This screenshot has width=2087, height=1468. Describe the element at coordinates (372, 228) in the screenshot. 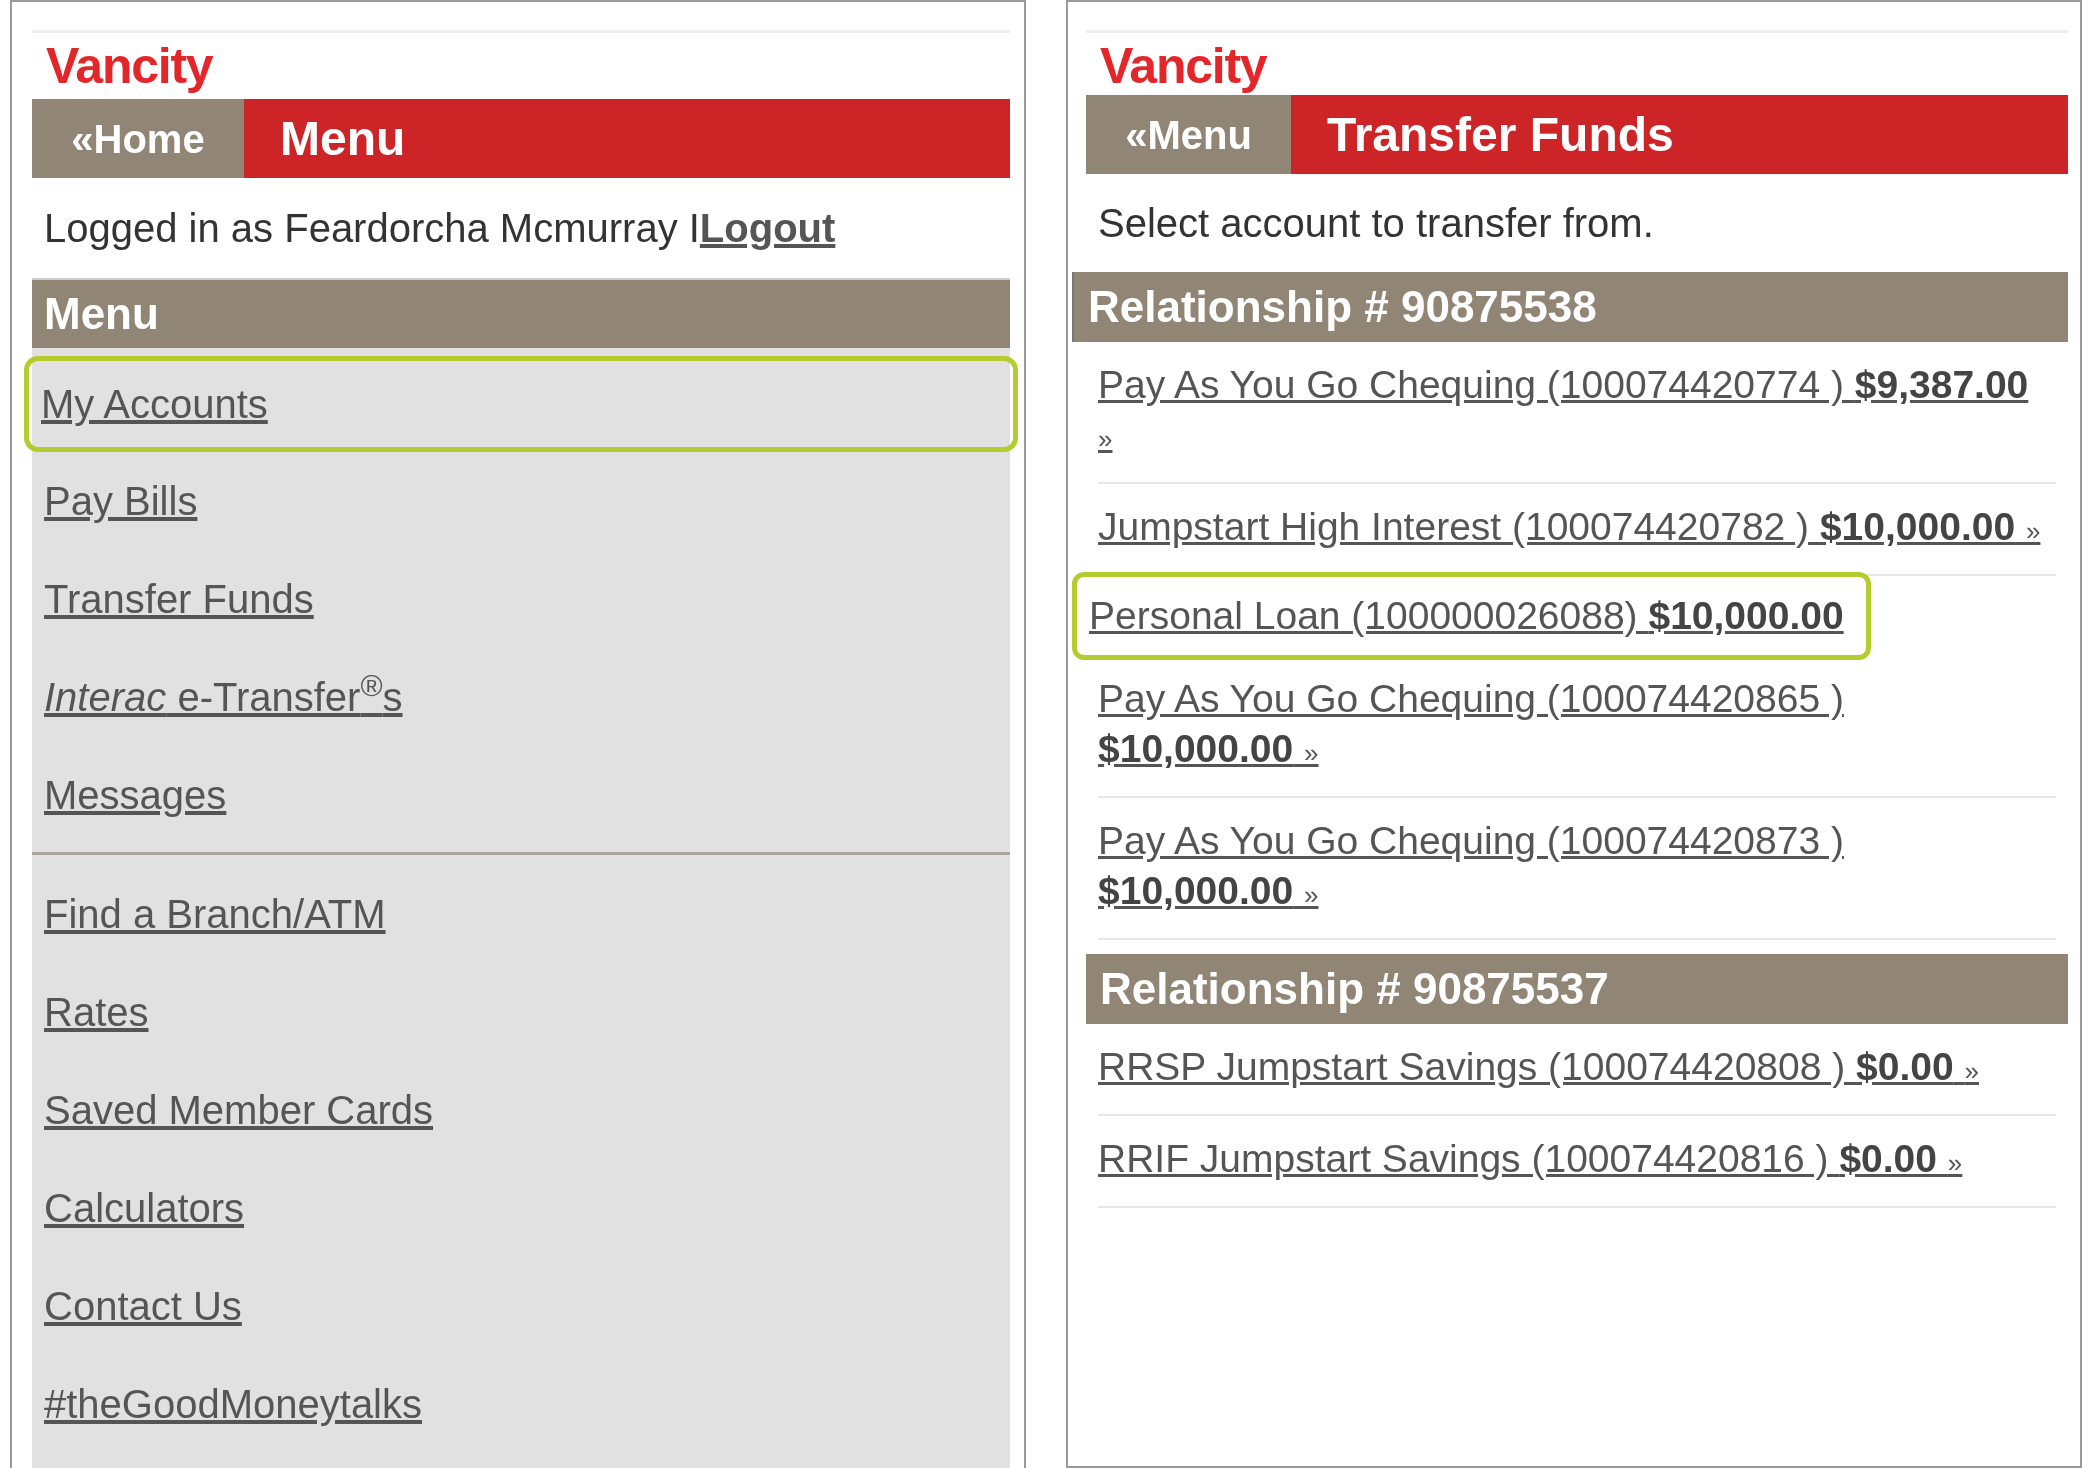

I see `login-status: Logged in as Feardorcha Mcmurray I` at that location.